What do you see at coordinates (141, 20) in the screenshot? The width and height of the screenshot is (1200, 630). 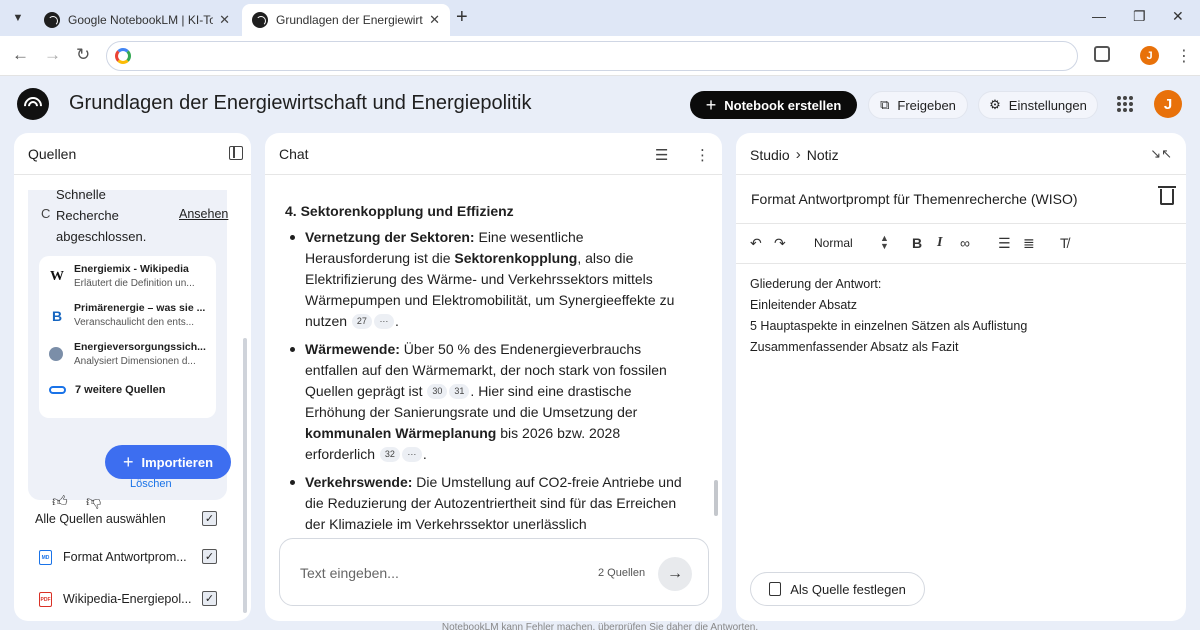 I see `tab-title: Google NotebookLM | KI-Tool für Notizen` at bounding box center [141, 20].